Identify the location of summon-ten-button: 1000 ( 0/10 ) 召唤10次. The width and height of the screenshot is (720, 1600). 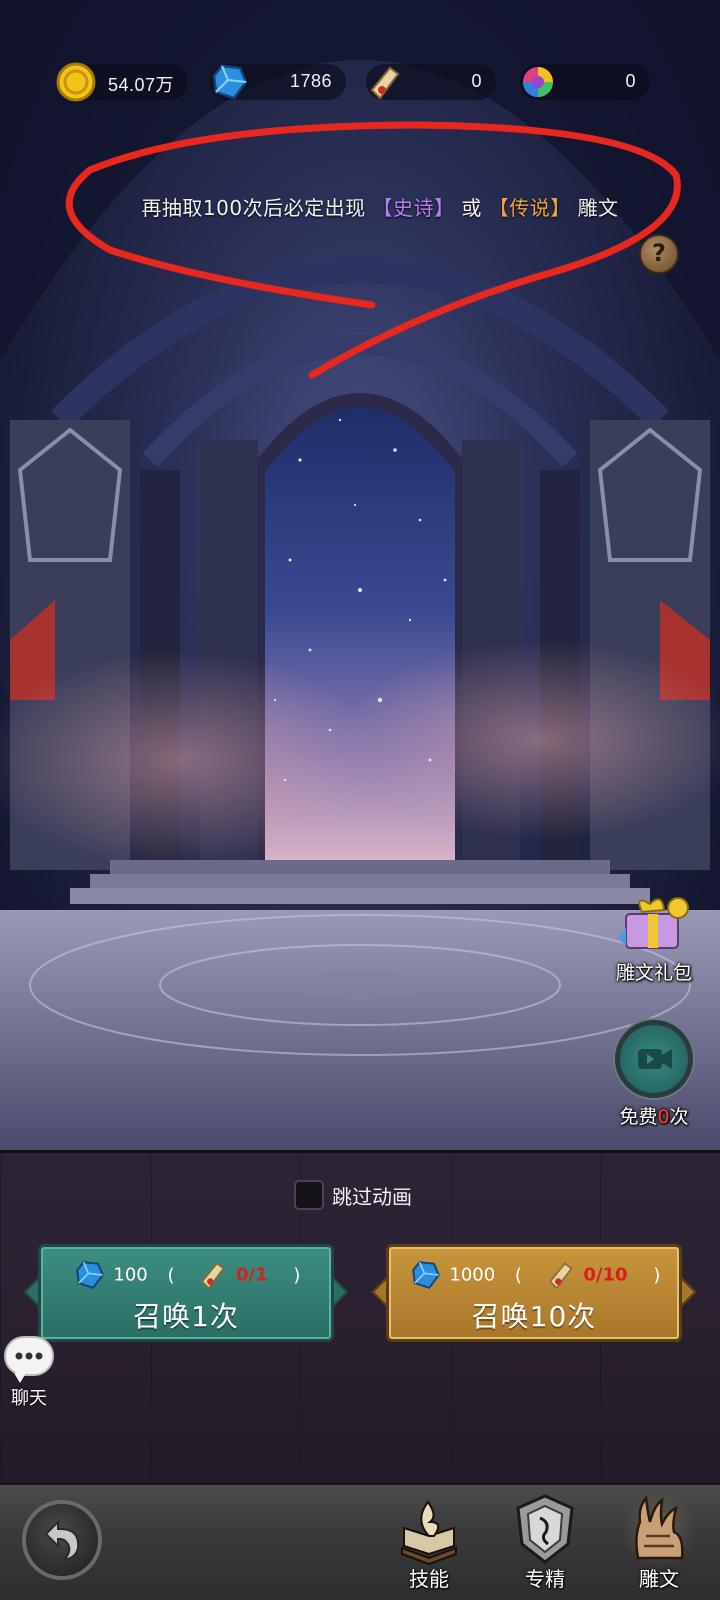
(534, 1293).